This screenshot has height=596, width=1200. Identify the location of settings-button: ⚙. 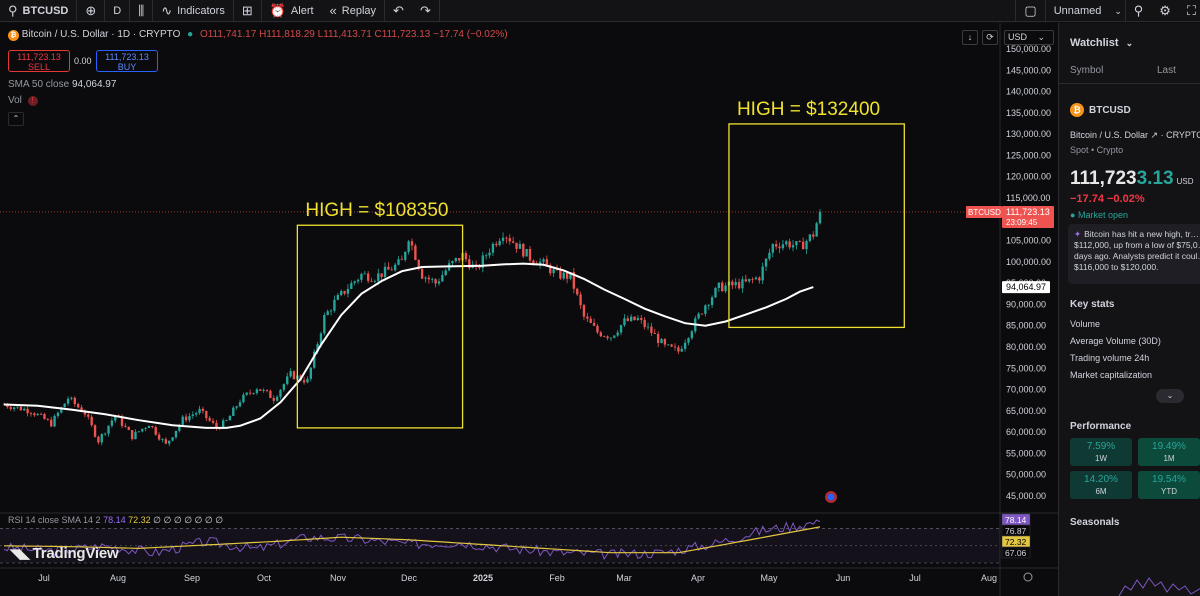
(1165, 11).